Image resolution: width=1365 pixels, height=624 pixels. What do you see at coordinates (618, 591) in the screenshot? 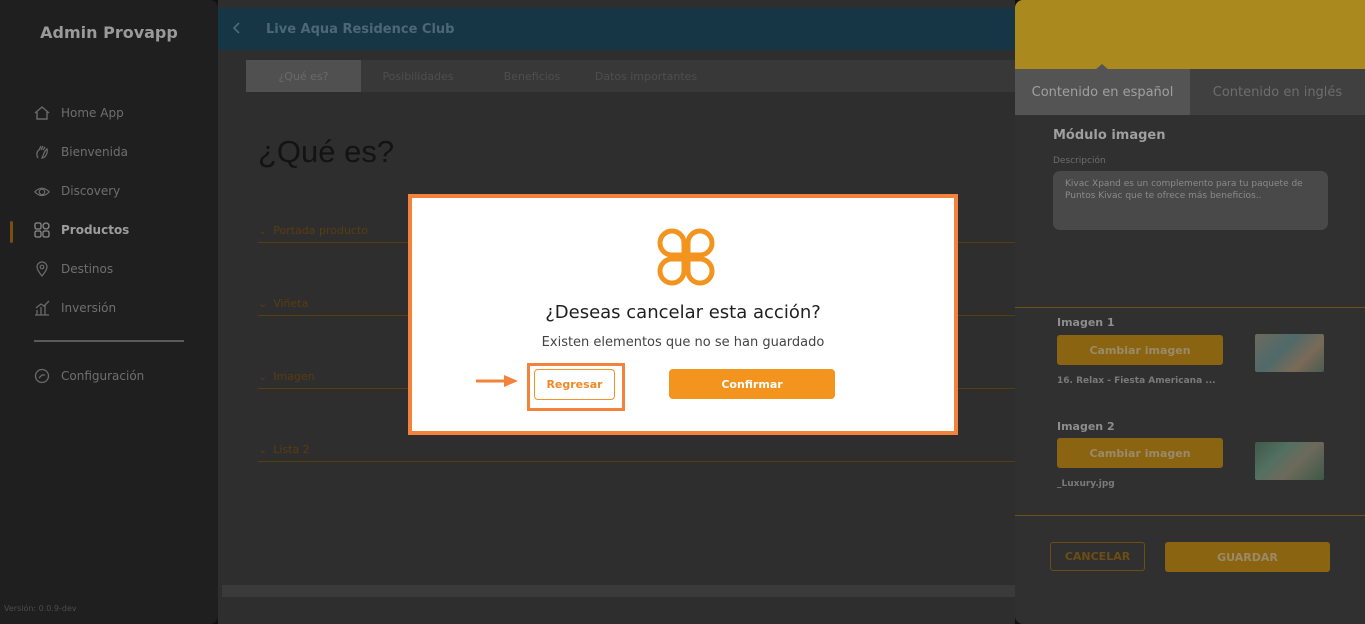
I see `horizontal-scrollbar` at bounding box center [618, 591].